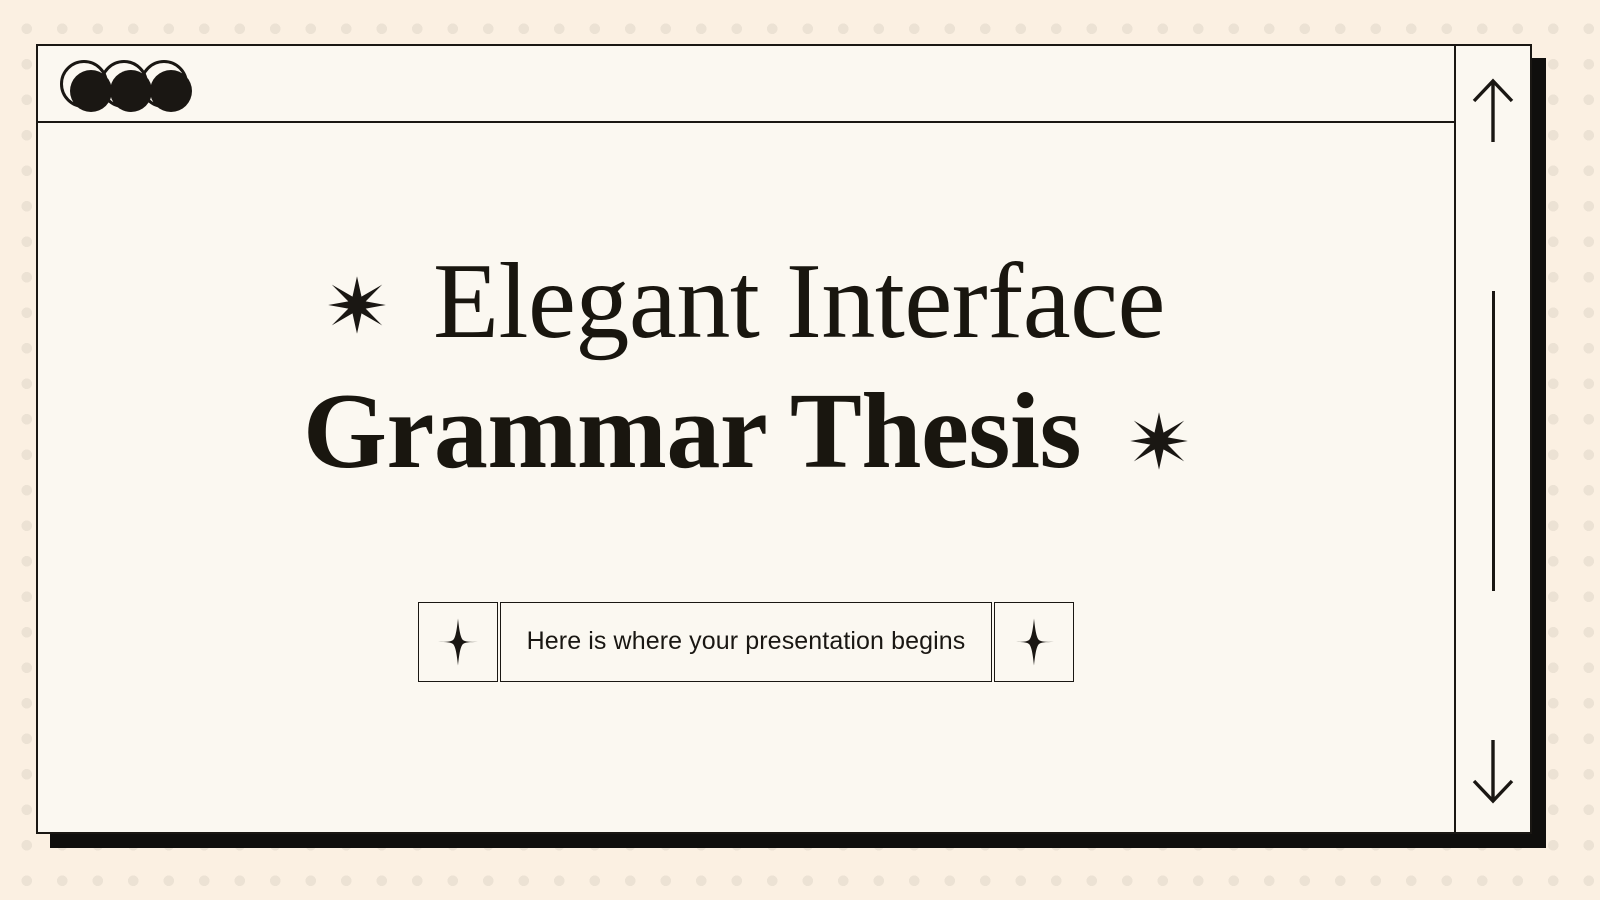 This screenshot has height=900, width=1600. I want to click on slide-title-line-2: Grammar Thesis, so click(746, 431).